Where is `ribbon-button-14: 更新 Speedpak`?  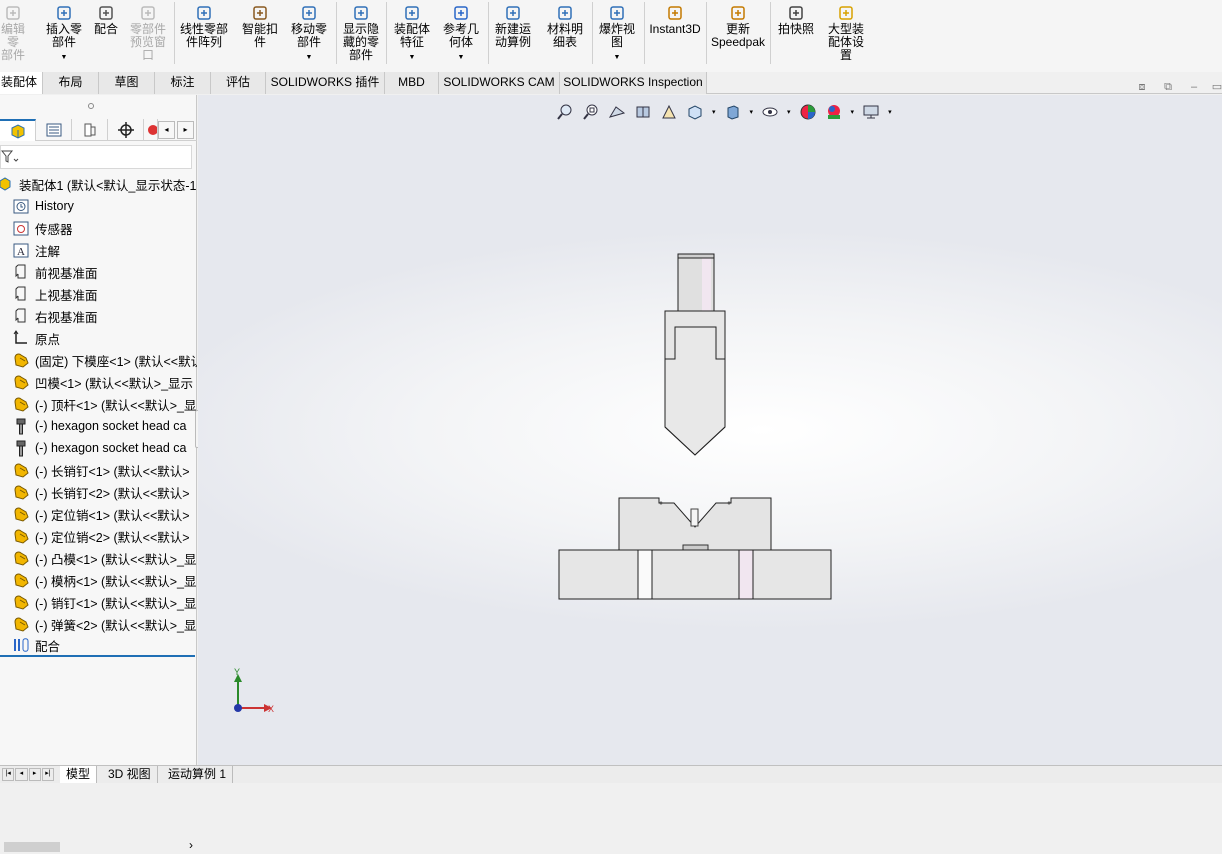
ribbon-button-14: 更新 Speedpak is located at coordinates (738, 33).